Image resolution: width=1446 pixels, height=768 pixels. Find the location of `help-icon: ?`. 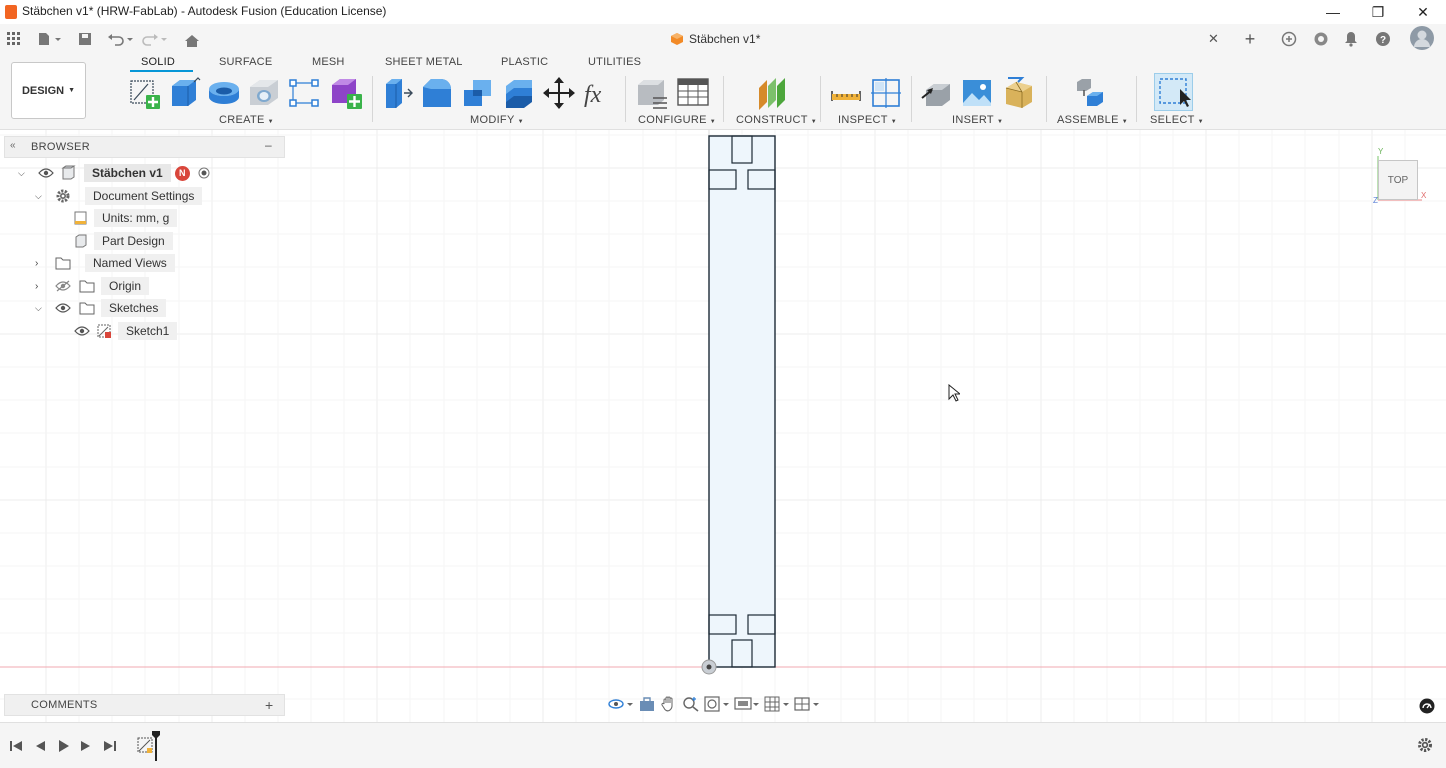

help-icon: ? is located at coordinates (1383, 39).